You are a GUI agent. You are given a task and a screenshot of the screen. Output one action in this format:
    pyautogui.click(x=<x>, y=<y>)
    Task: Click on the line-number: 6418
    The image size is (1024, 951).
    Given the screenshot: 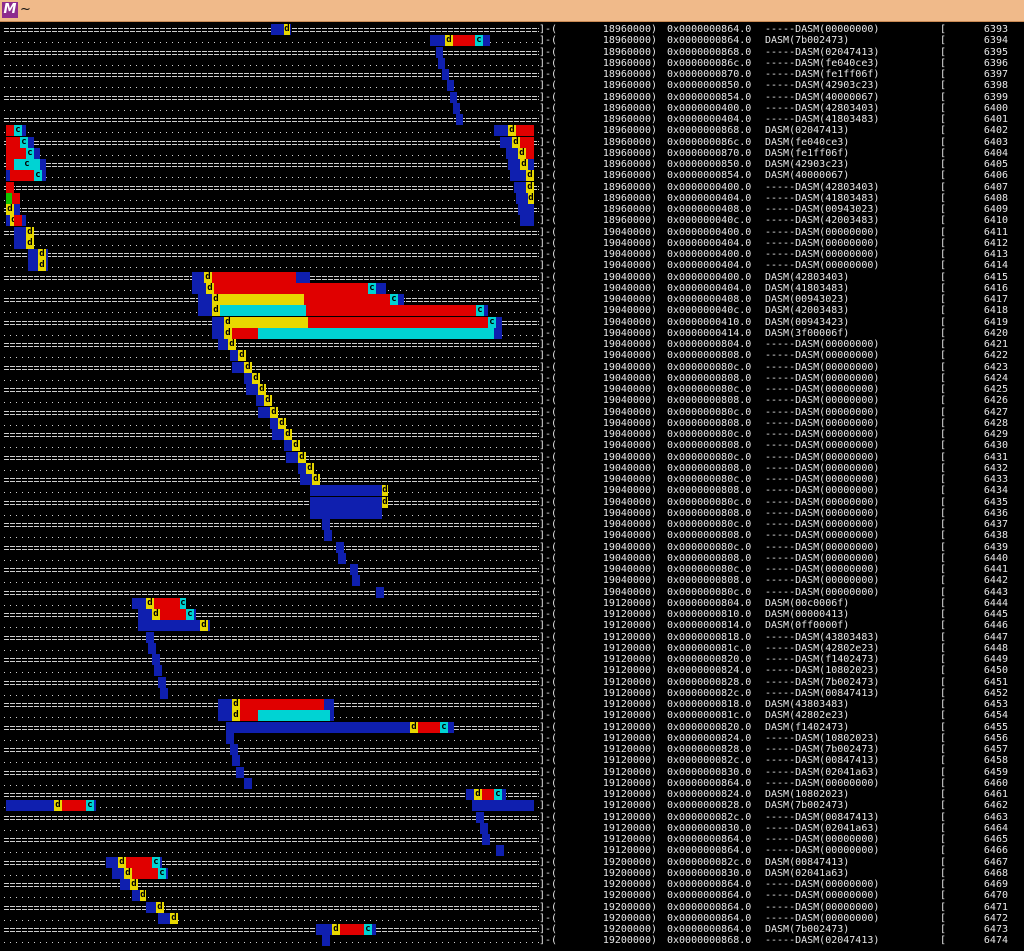 What is the action you would take?
    pyautogui.click(x=995, y=311)
    